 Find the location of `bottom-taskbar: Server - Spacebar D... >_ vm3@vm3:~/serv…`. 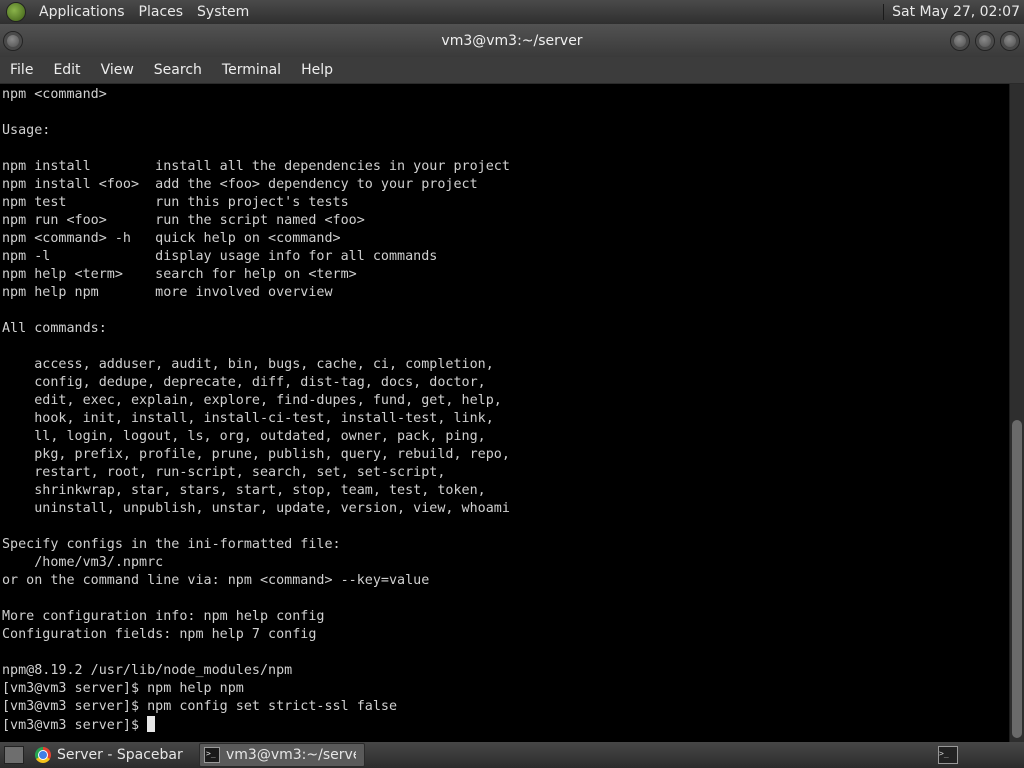

bottom-taskbar: Server - Spacebar D... >_ vm3@vm3:~/serv… is located at coordinates (512, 755).